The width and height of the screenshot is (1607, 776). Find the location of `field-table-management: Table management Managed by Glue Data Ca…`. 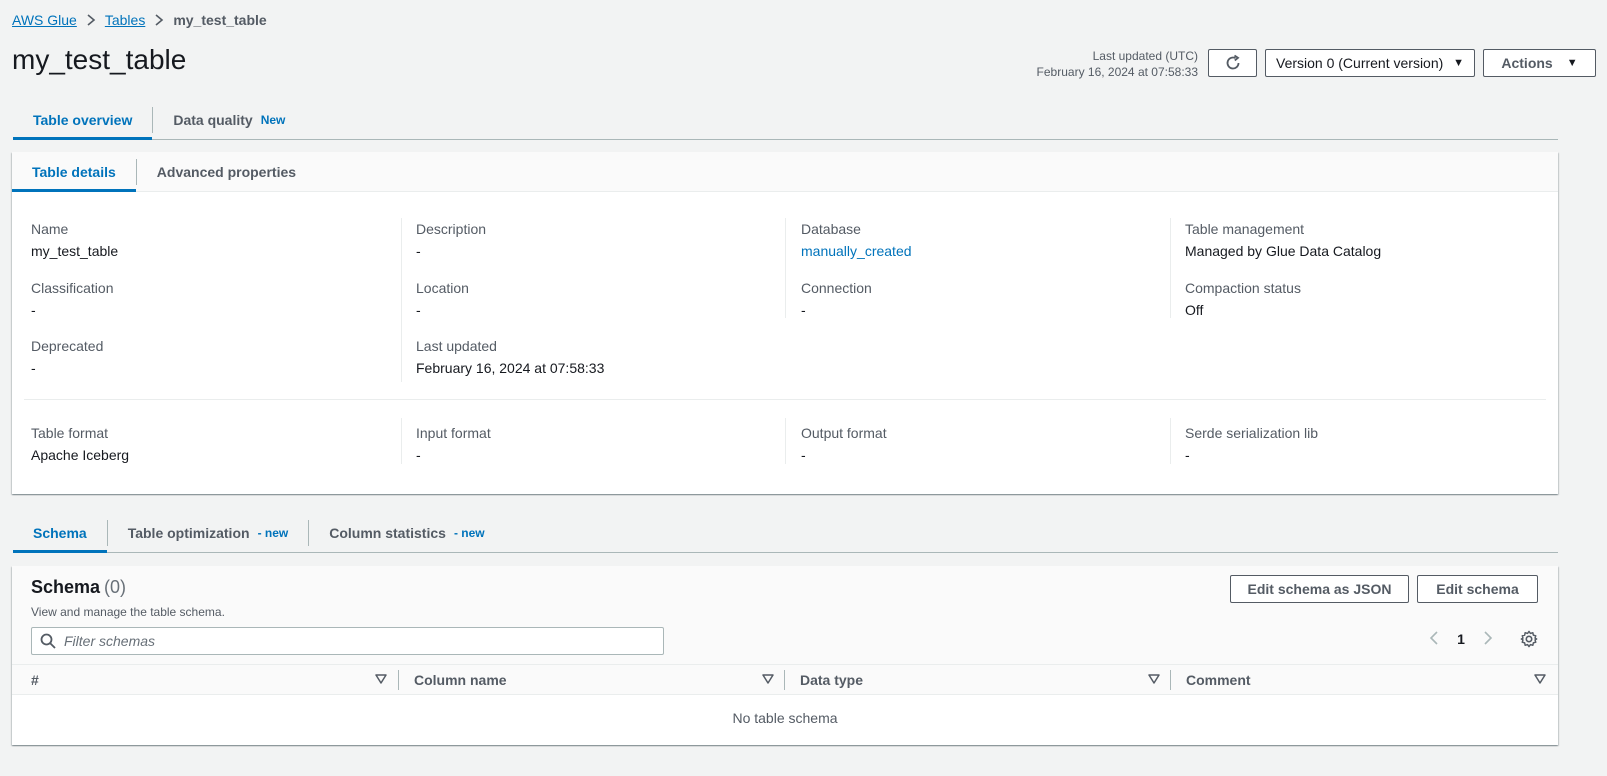

field-table-management: Table management Managed by Glue Data Ca… is located at coordinates (1283, 240).